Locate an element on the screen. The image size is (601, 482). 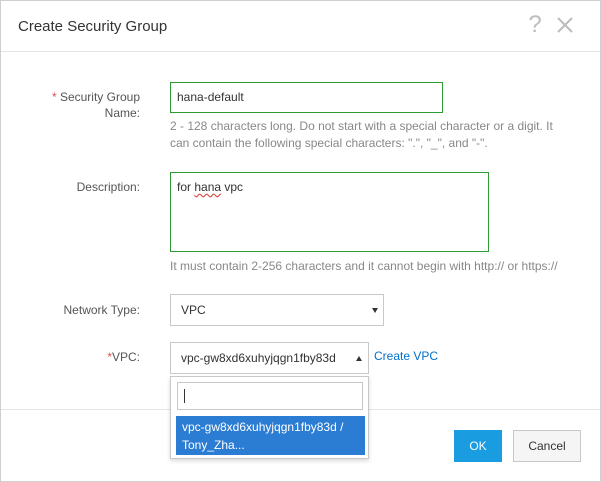
description-textarea: for hana vpc is located at coordinates (329, 212).